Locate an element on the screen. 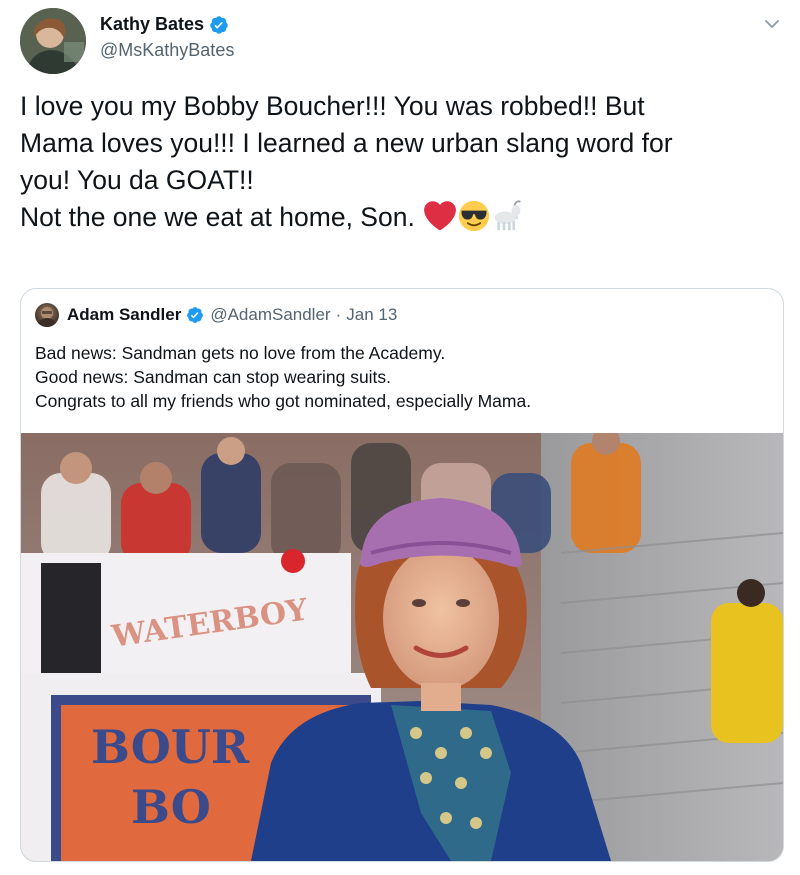 The width and height of the screenshot is (800, 875). author-avatar is located at coordinates (53, 41).